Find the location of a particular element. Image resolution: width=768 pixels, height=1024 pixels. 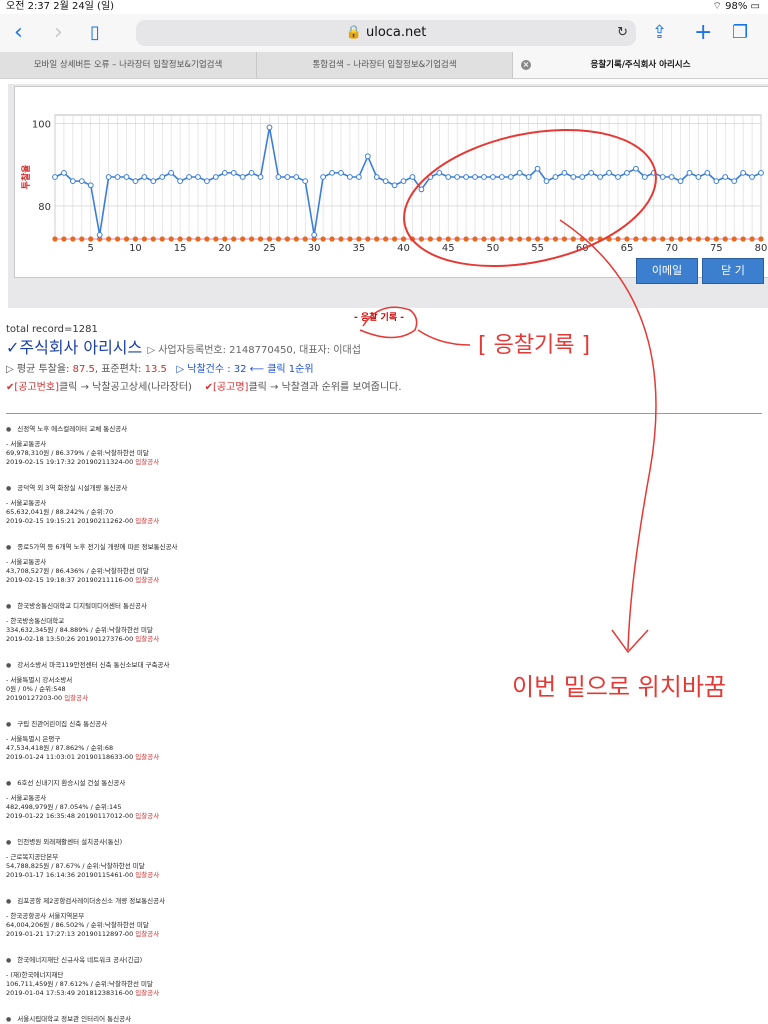

annotation-arrow is located at coordinates (608, 435).